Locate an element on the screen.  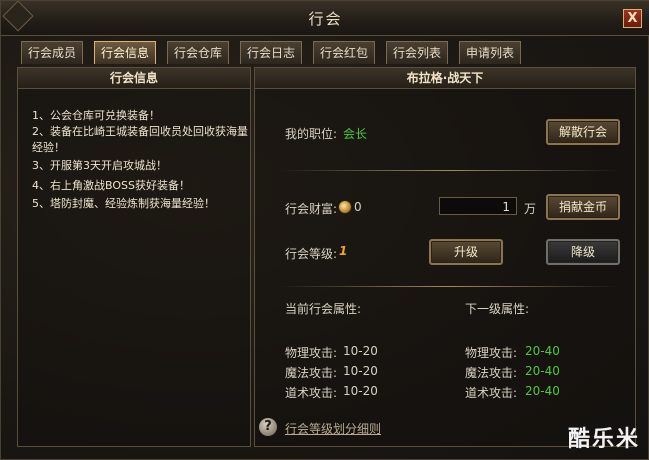
guild-name: 布拉格·战天下 is located at coordinates (445, 78).